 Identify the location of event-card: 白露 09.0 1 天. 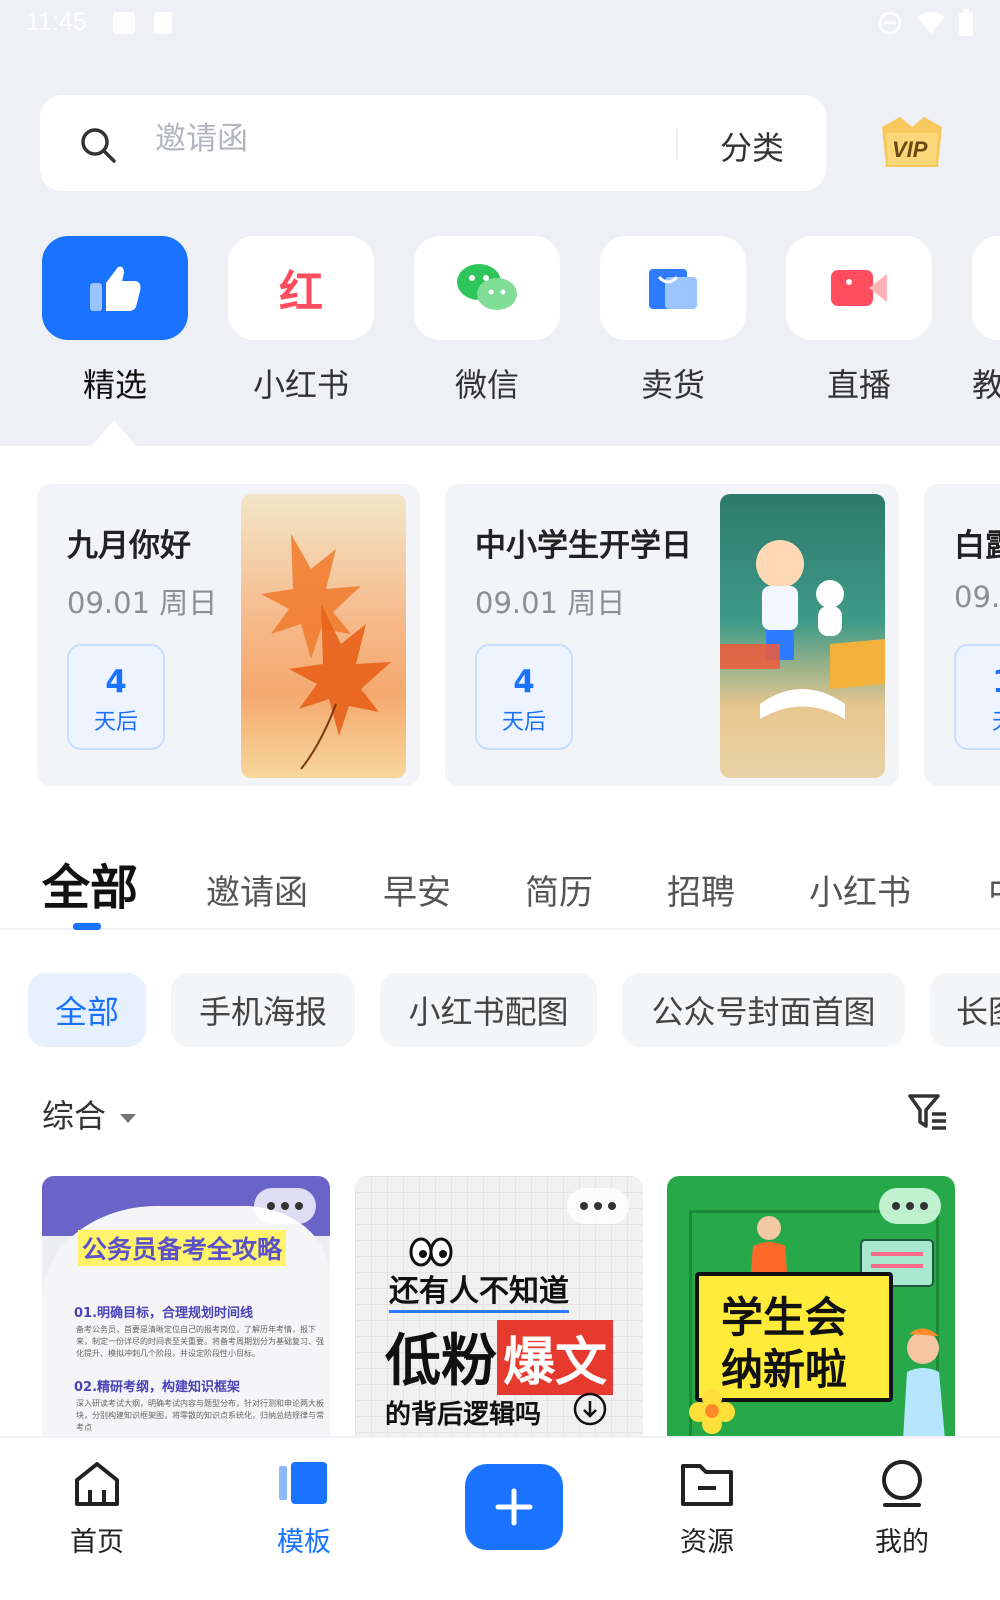
(962, 635).